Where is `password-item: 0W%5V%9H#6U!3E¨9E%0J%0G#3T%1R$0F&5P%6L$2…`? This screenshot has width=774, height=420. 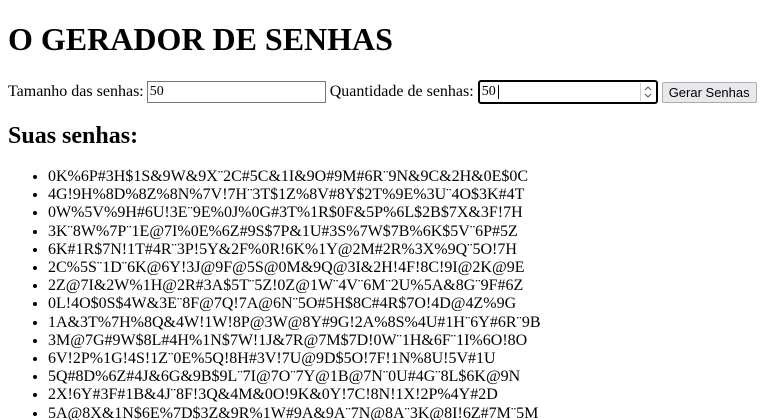 password-item: 0W%5V%9H#6U!3E¨9E%0J%0G#3T%1R$0F&5P%6L$2… is located at coordinates (407, 213).